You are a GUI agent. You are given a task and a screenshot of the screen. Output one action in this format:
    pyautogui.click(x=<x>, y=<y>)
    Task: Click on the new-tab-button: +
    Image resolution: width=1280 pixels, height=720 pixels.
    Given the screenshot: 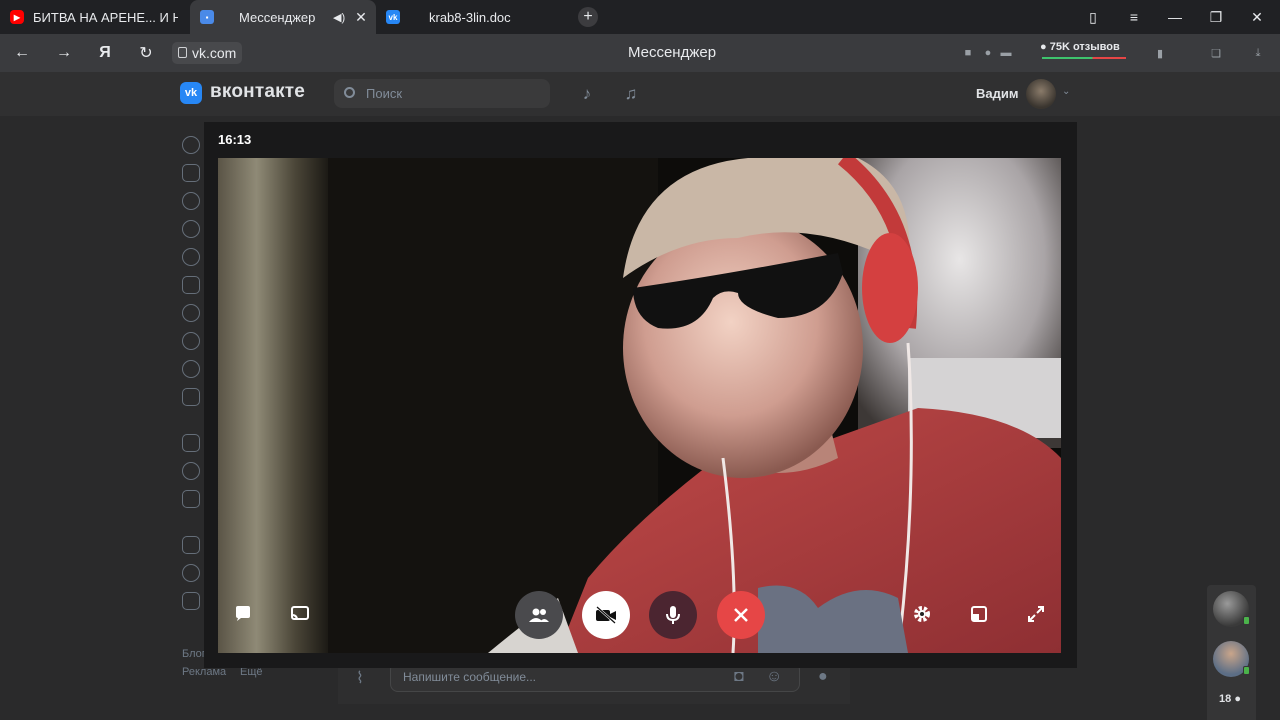 What is the action you would take?
    pyautogui.click(x=588, y=17)
    